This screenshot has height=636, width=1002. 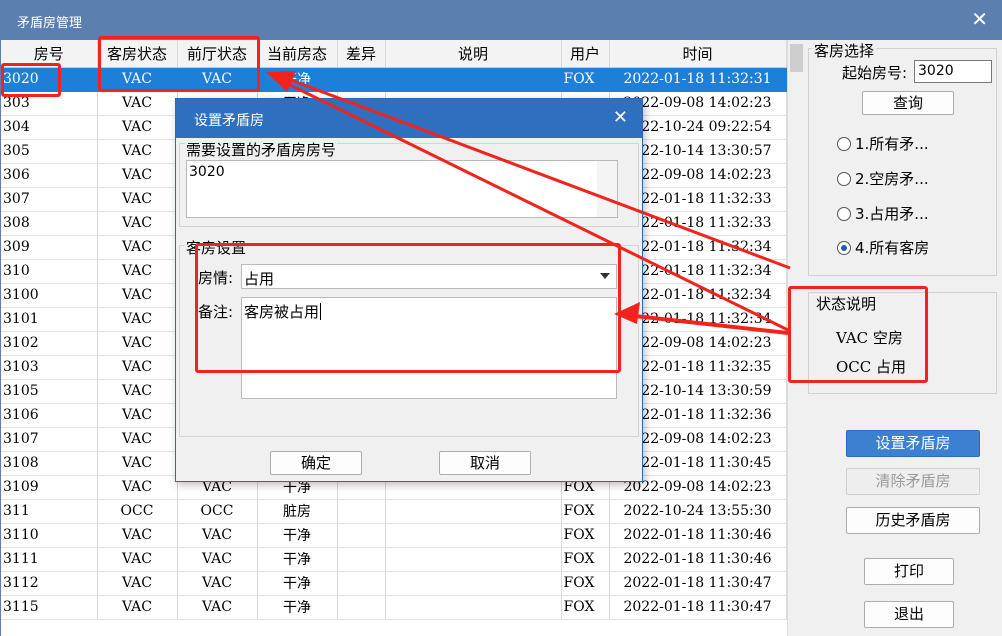 What do you see at coordinates (49, 607) in the screenshot?
I see `table-cell: 3115` at bounding box center [49, 607].